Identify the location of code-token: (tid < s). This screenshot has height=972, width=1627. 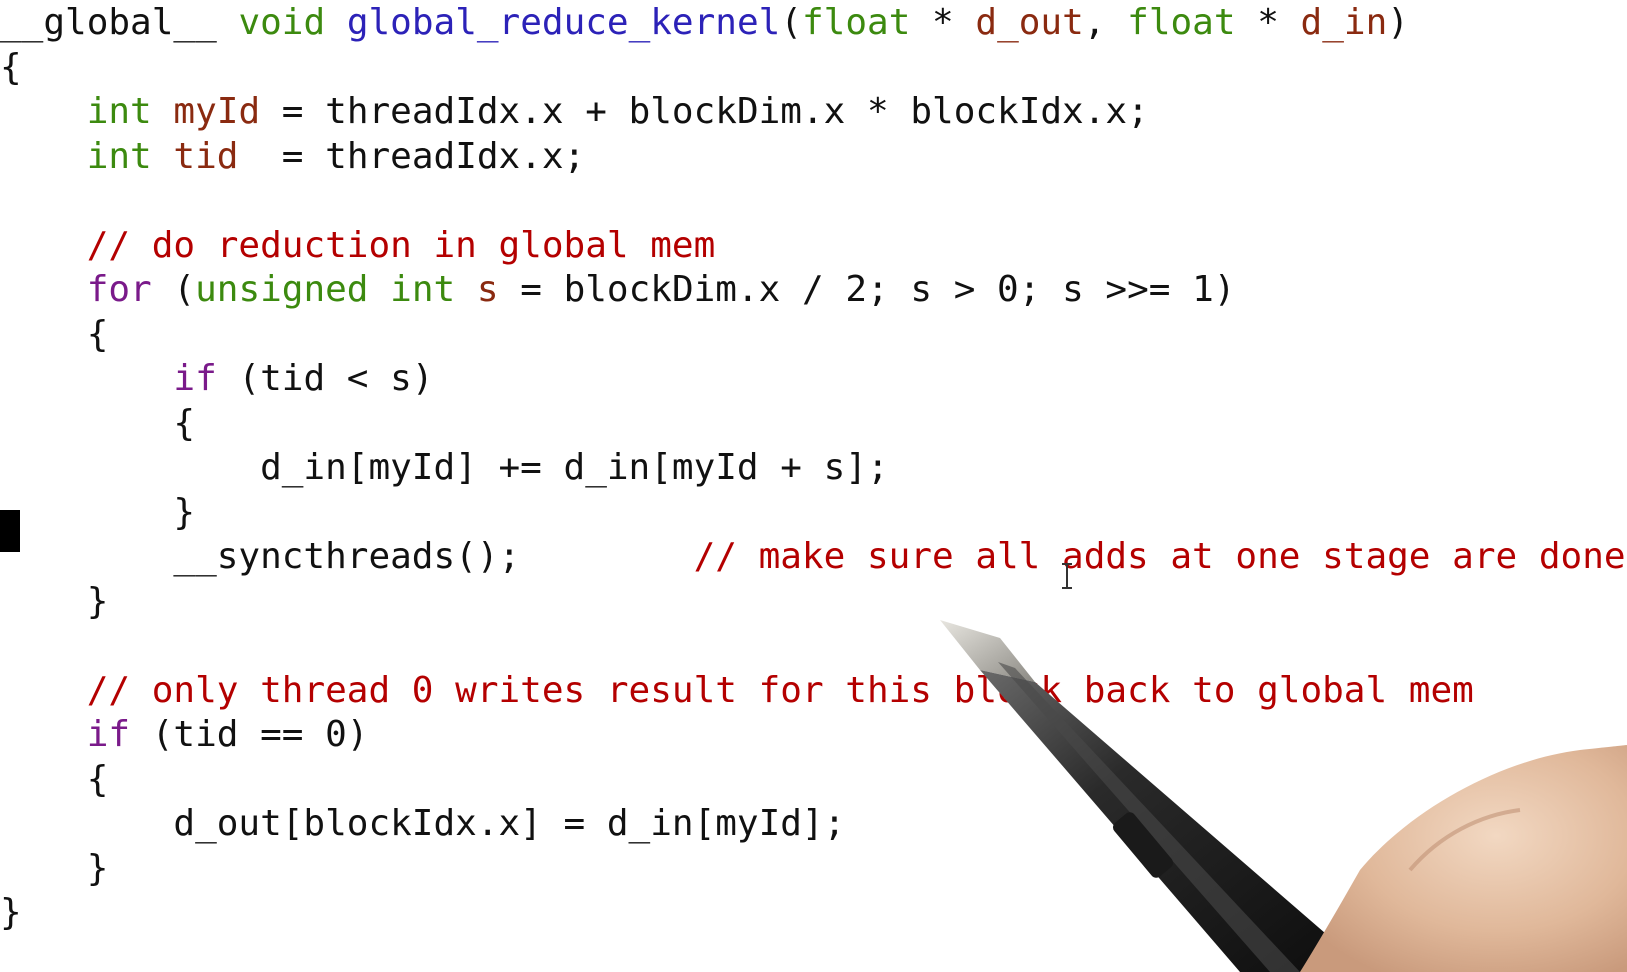
(325, 378).